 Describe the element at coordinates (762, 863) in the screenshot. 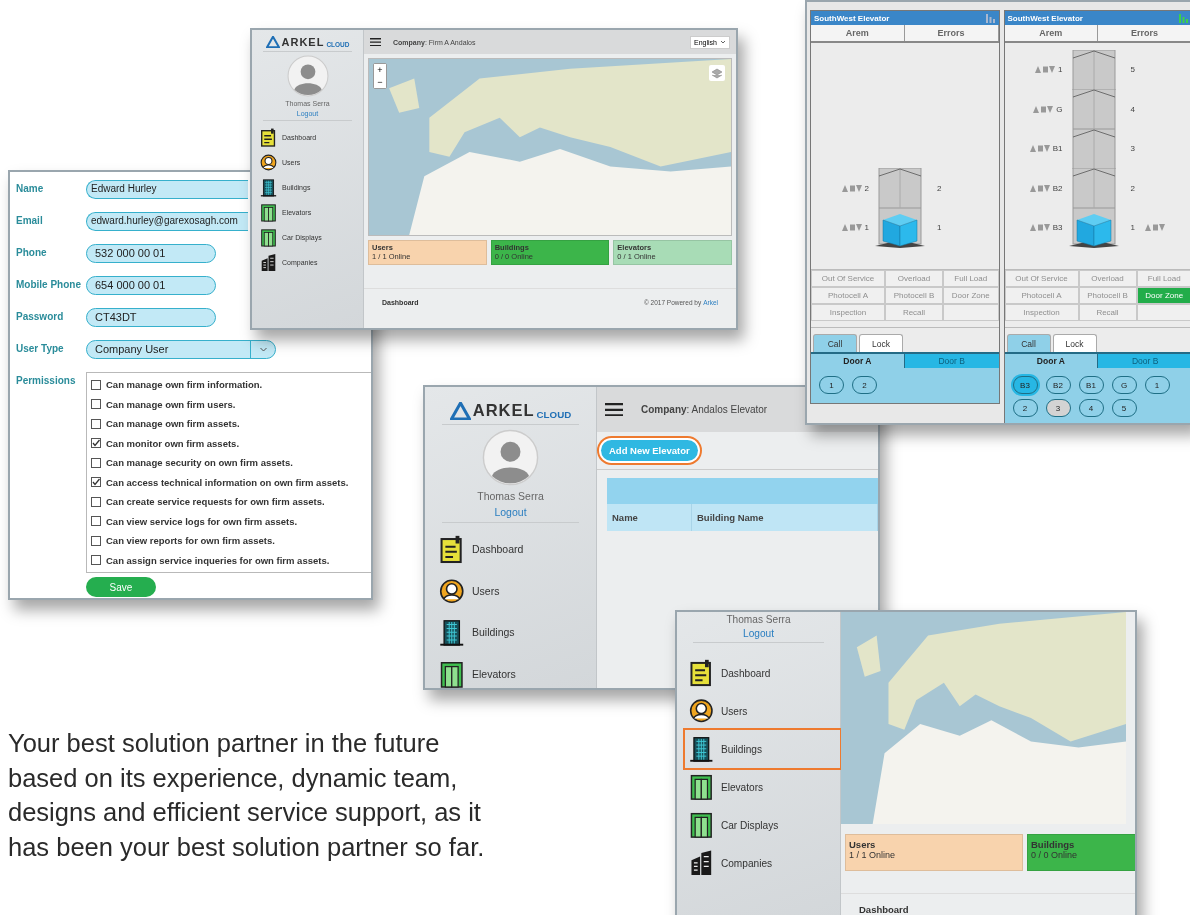

I see `nav-item: Companies` at that location.